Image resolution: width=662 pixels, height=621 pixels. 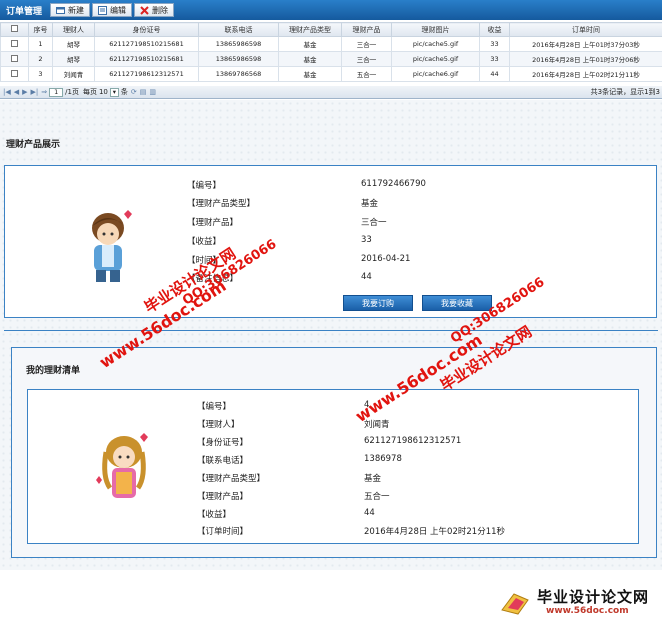 What do you see at coordinates (435, 532) in the screenshot?
I see `order-time-value: 2016年4月28日 上午02时21分11秒` at bounding box center [435, 532].